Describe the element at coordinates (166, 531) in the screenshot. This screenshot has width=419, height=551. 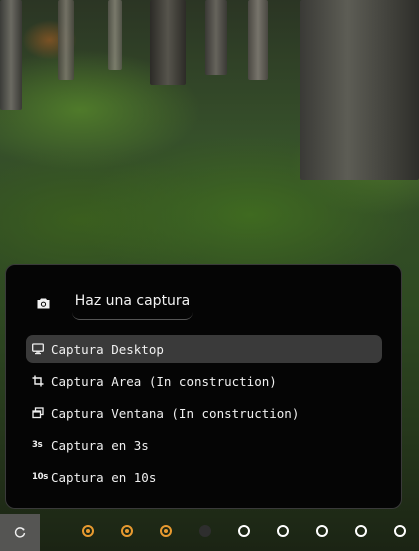
I see `workspace-3-indicator` at that location.